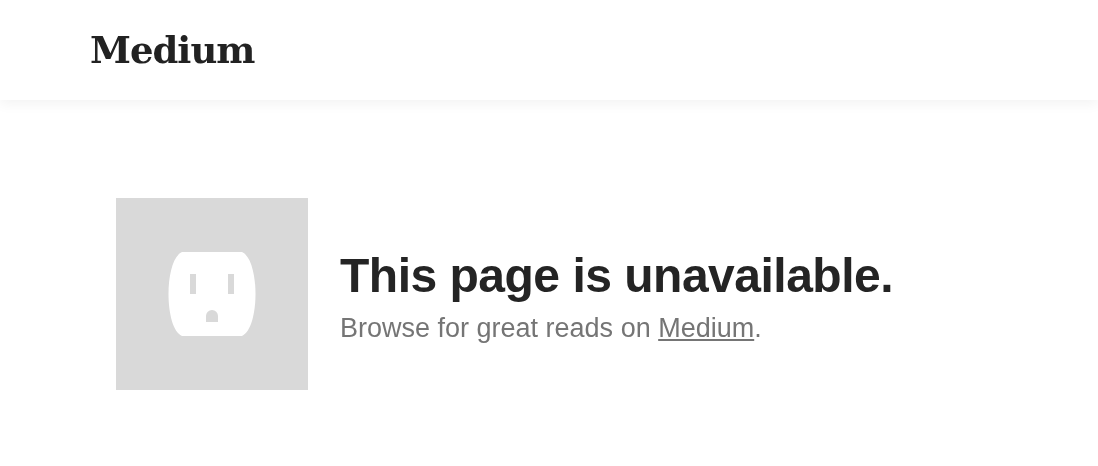  What do you see at coordinates (551, 328) in the screenshot?
I see `message-text: Browse for great reads on Medium.` at bounding box center [551, 328].